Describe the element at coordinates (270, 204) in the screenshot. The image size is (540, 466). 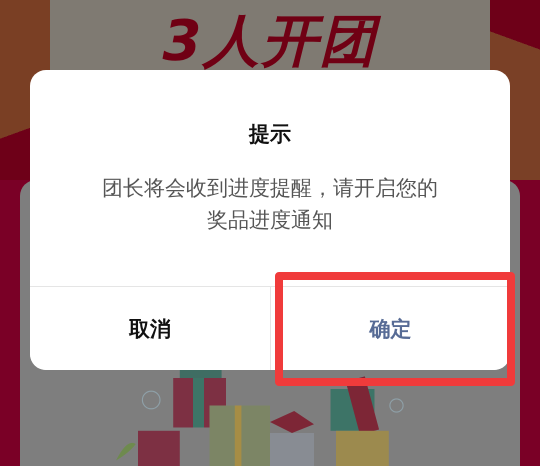
I see `dialog-message: 团长将会收到进度提醒，请开启您的奖品进度通知` at that location.